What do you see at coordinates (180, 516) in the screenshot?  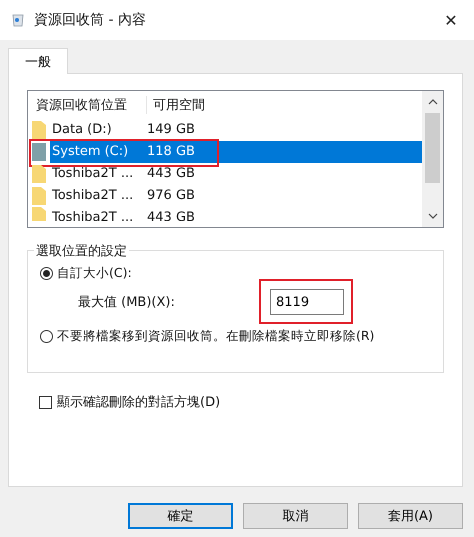 I see `dialog-button: 確定` at bounding box center [180, 516].